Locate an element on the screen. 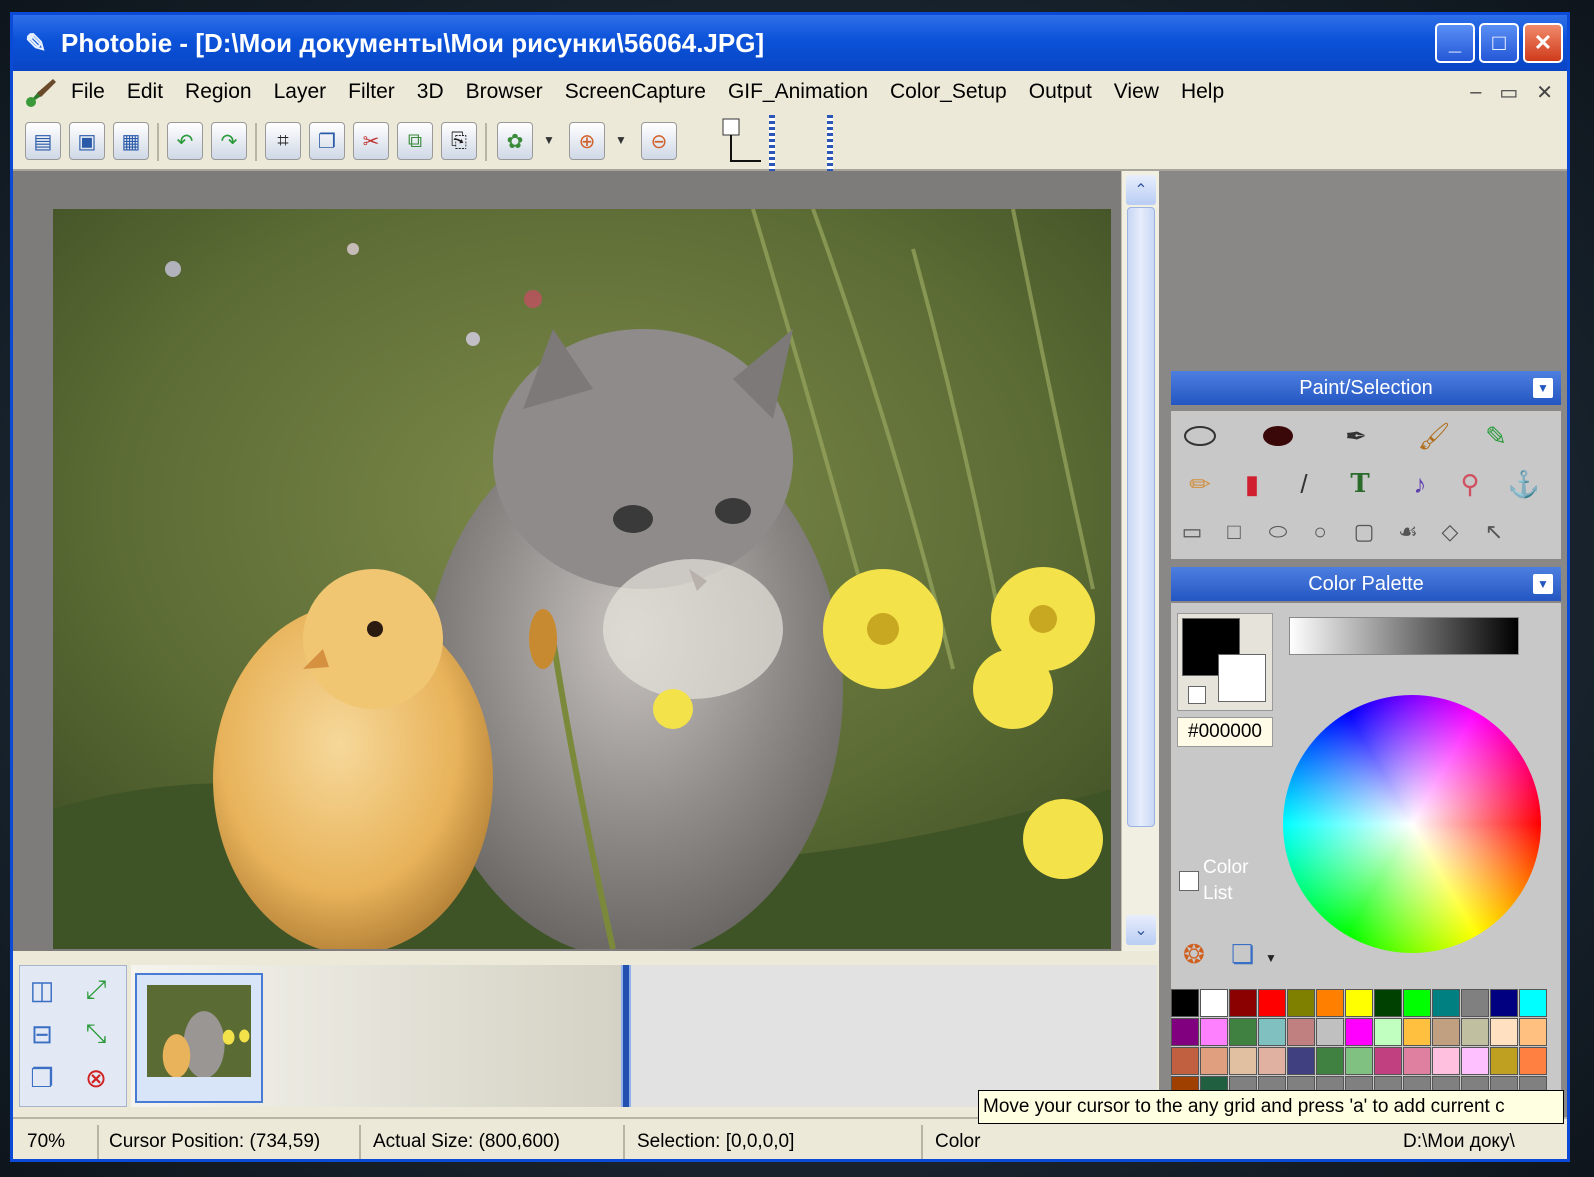 The image size is (1594, 1177). cascade-icon: ❐ is located at coordinates (42, 1078).